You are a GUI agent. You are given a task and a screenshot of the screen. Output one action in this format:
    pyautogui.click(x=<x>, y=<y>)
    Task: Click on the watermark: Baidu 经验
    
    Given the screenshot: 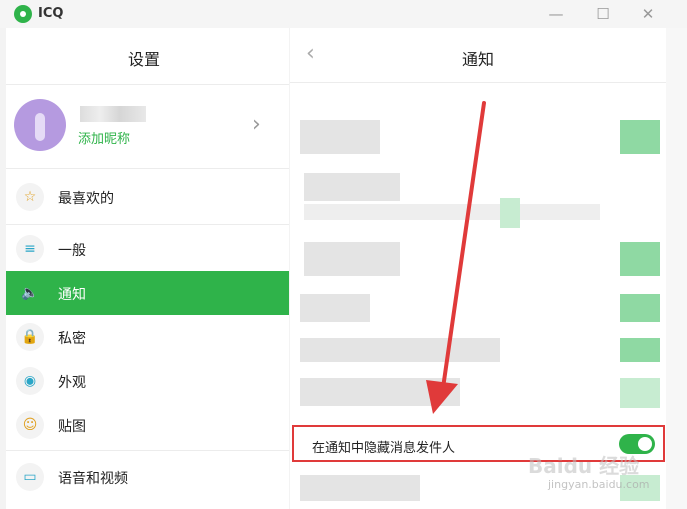 What is the action you would take?
    pyautogui.click(x=584, y=466)
    